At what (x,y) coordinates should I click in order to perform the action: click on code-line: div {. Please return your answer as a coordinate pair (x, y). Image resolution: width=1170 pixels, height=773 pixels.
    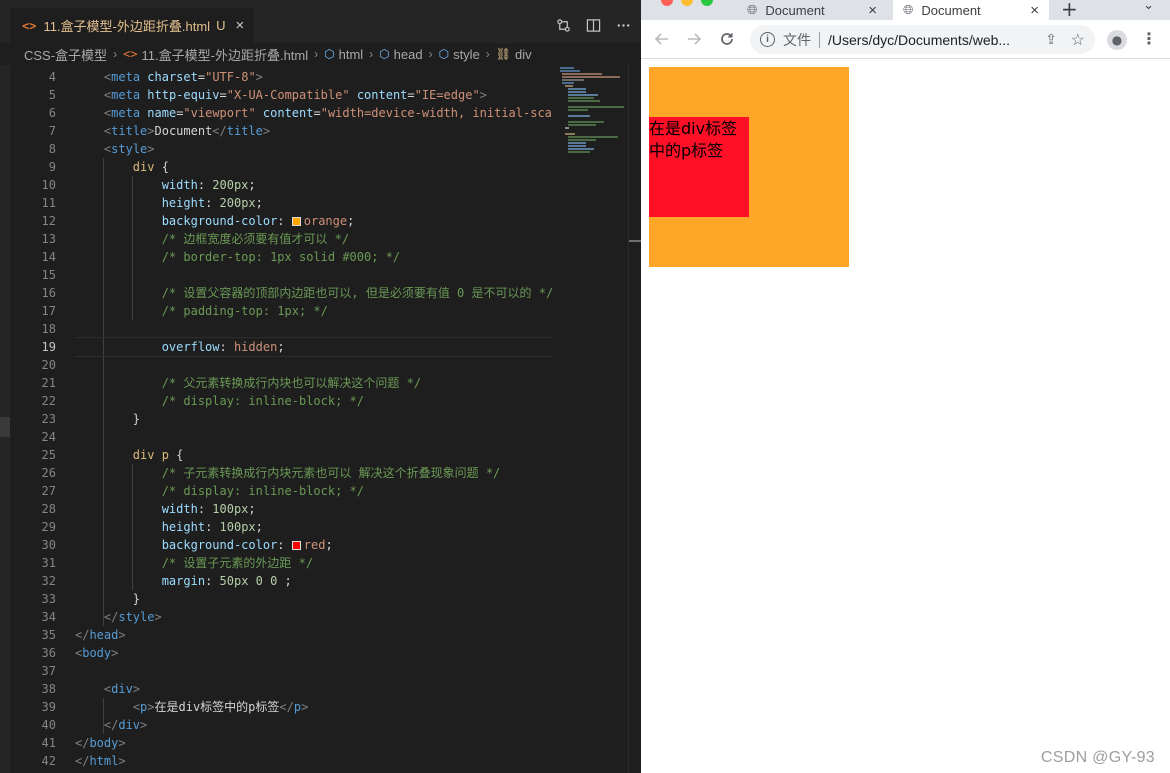
    Looking at the image, I should click on (313, 167).